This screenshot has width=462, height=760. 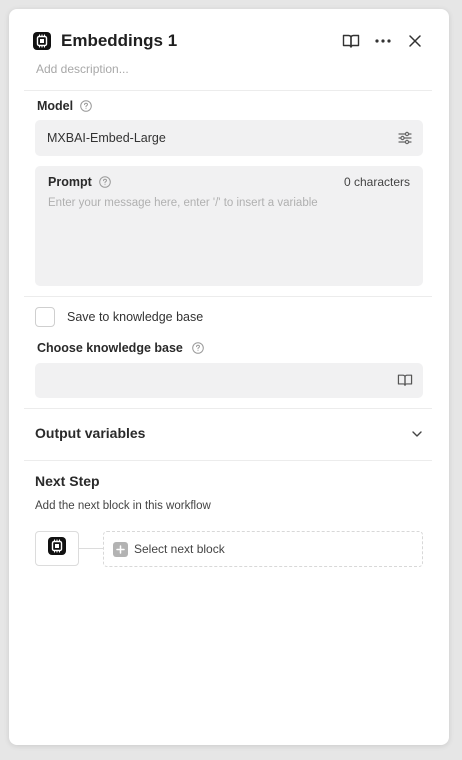 I want to click on knowledge-base-select, so click(x=229, y=380).